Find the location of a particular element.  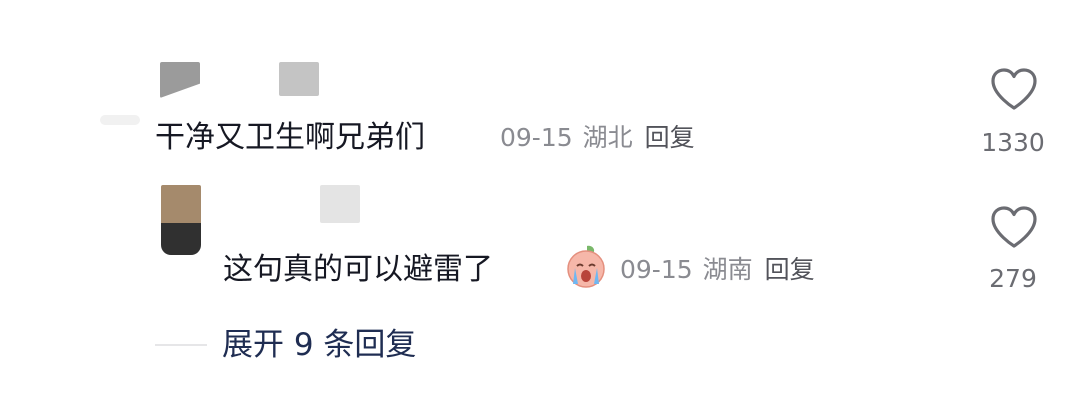

like-button: 1330 is located at coordinates (1013, 113).